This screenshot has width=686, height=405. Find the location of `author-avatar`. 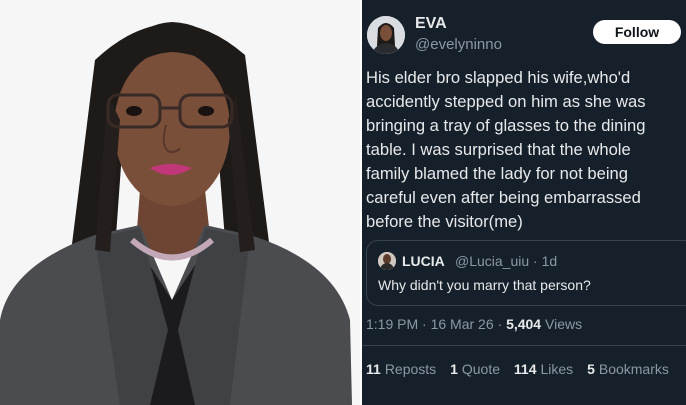

author-avatar is located at coordinates (386, 35).